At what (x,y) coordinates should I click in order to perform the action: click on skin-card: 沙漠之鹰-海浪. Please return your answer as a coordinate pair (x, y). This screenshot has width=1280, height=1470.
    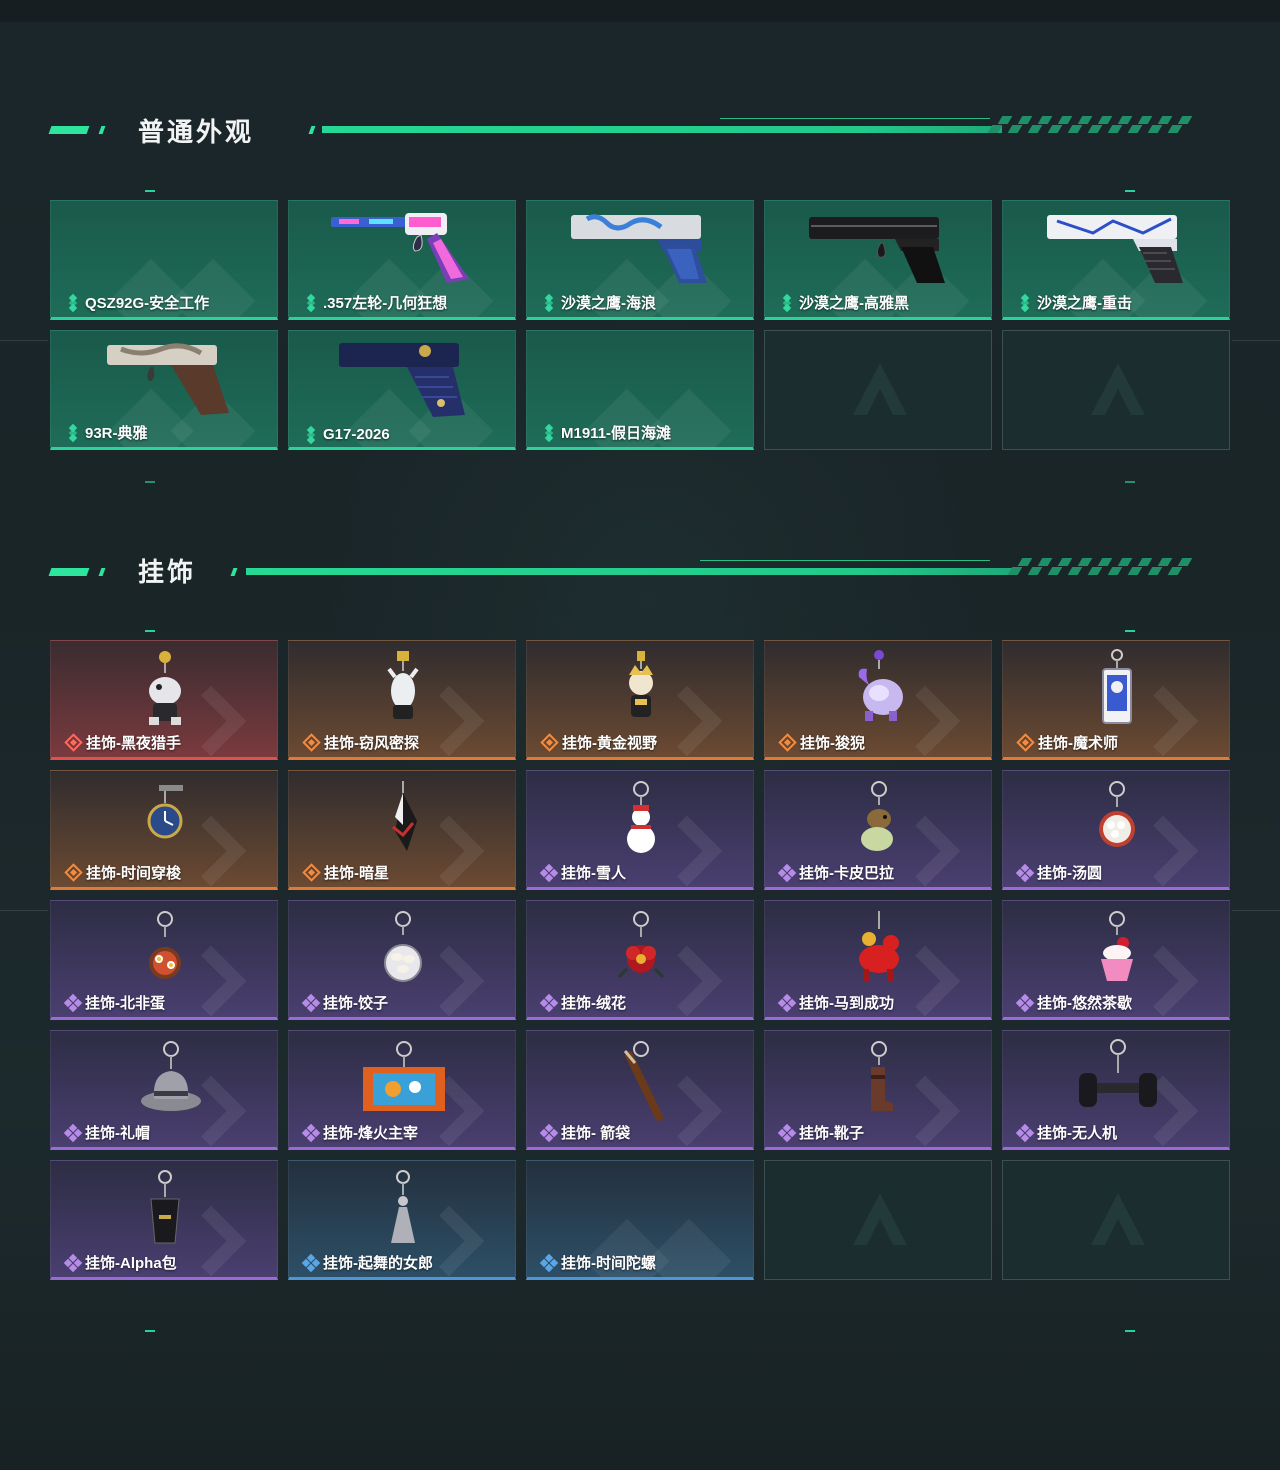
    Looking at the image, I should click on (640, 260).